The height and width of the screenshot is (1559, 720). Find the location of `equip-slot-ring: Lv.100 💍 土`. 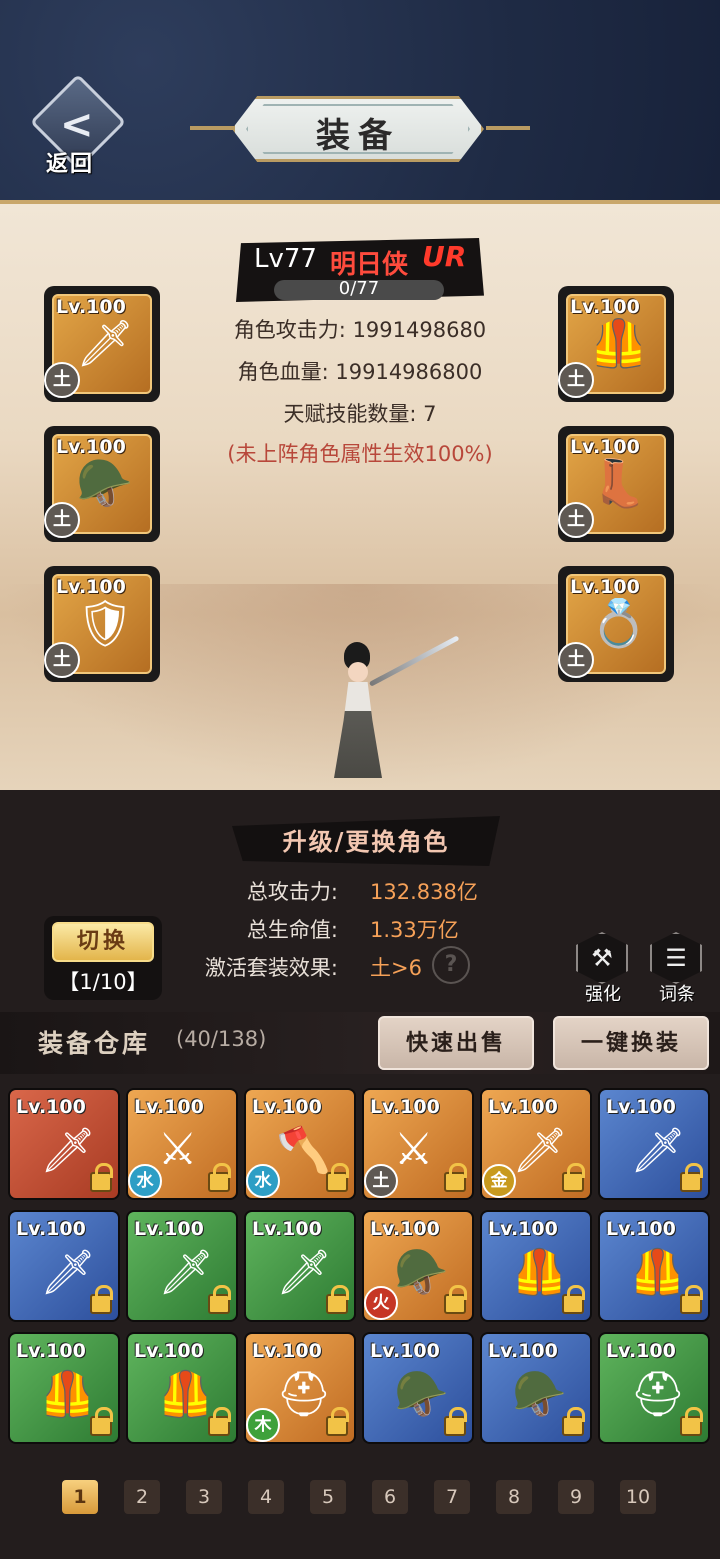

equip-slot-ring: Lv.100 💍 土 is located at coordinates (616, 624).